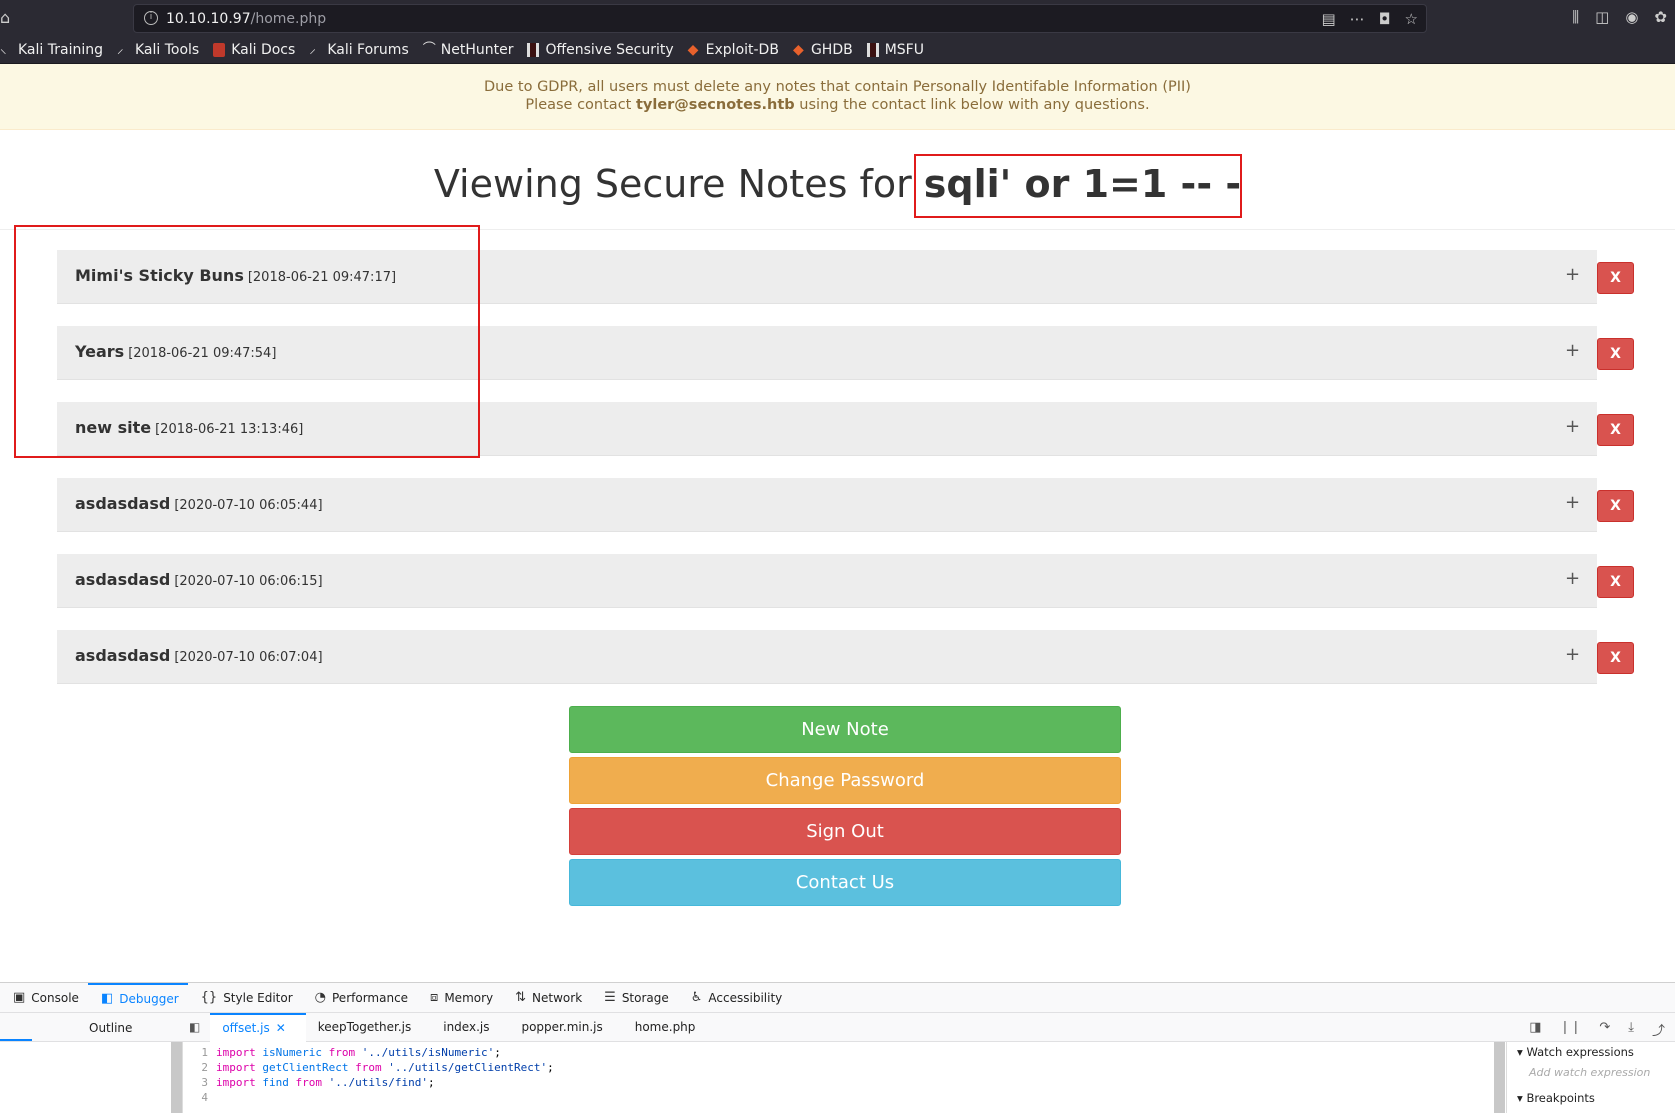 The width and height of the screenshot is (1675, 1113). What do you see at coordinates (470, 1027) in the screenshot?
I see `source-tab-index: index.js` at bounding box center [470, 1027].